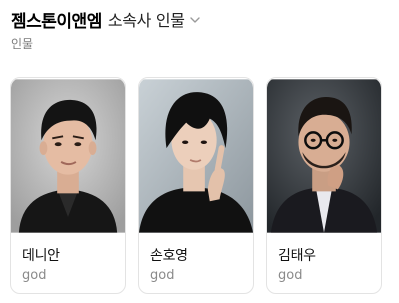 Image resolution: width=399 pixels, height=303 pixels. I want to click on category-label: 소속사 인물, so click(146, 20).